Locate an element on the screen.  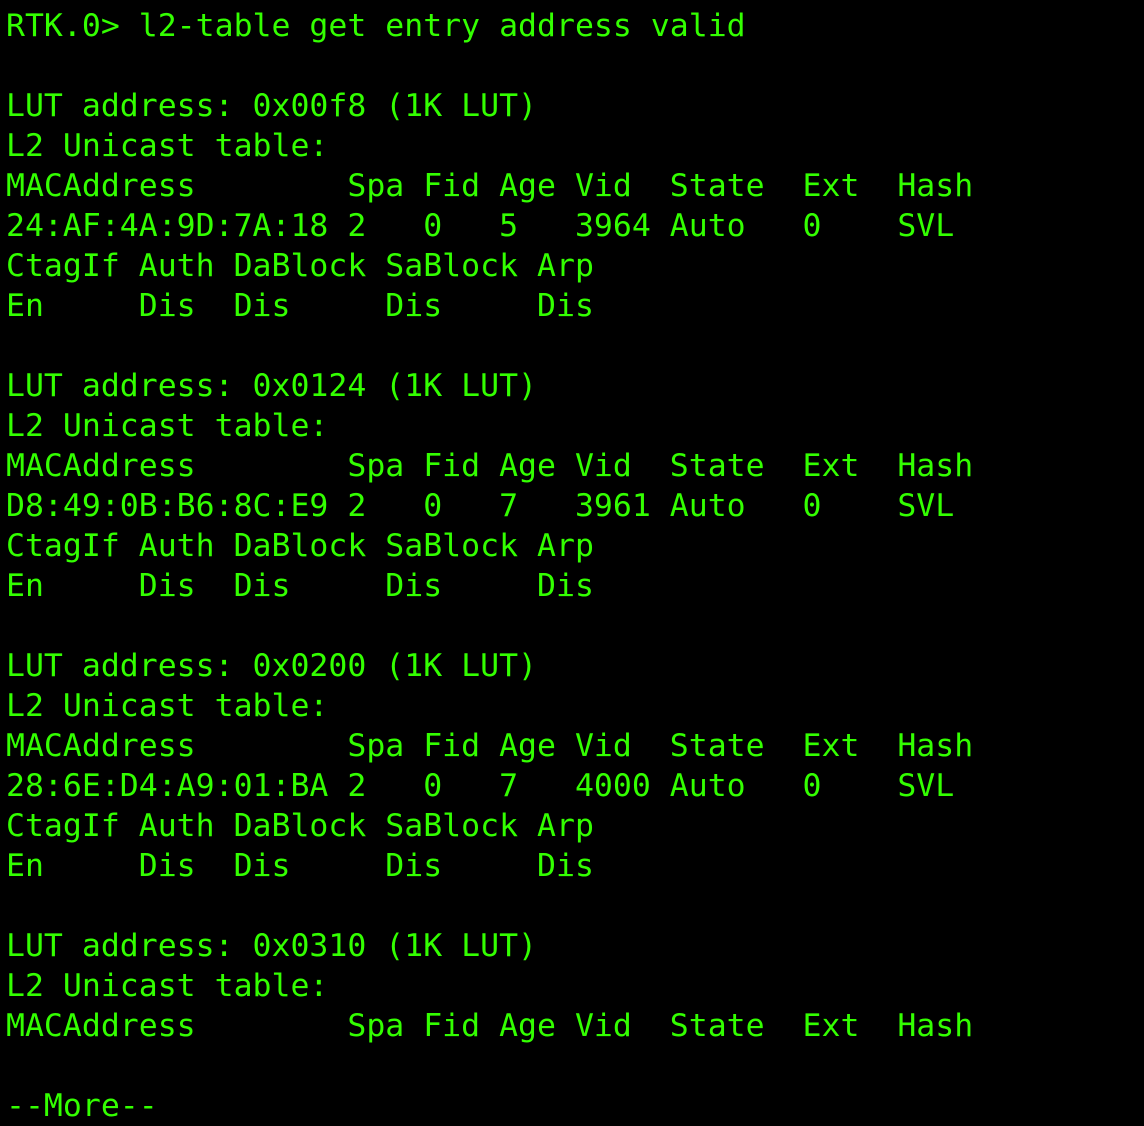
lut-address-line: LUT address: 0x0310 (1K LUT) is located at coordinates (272, 946).